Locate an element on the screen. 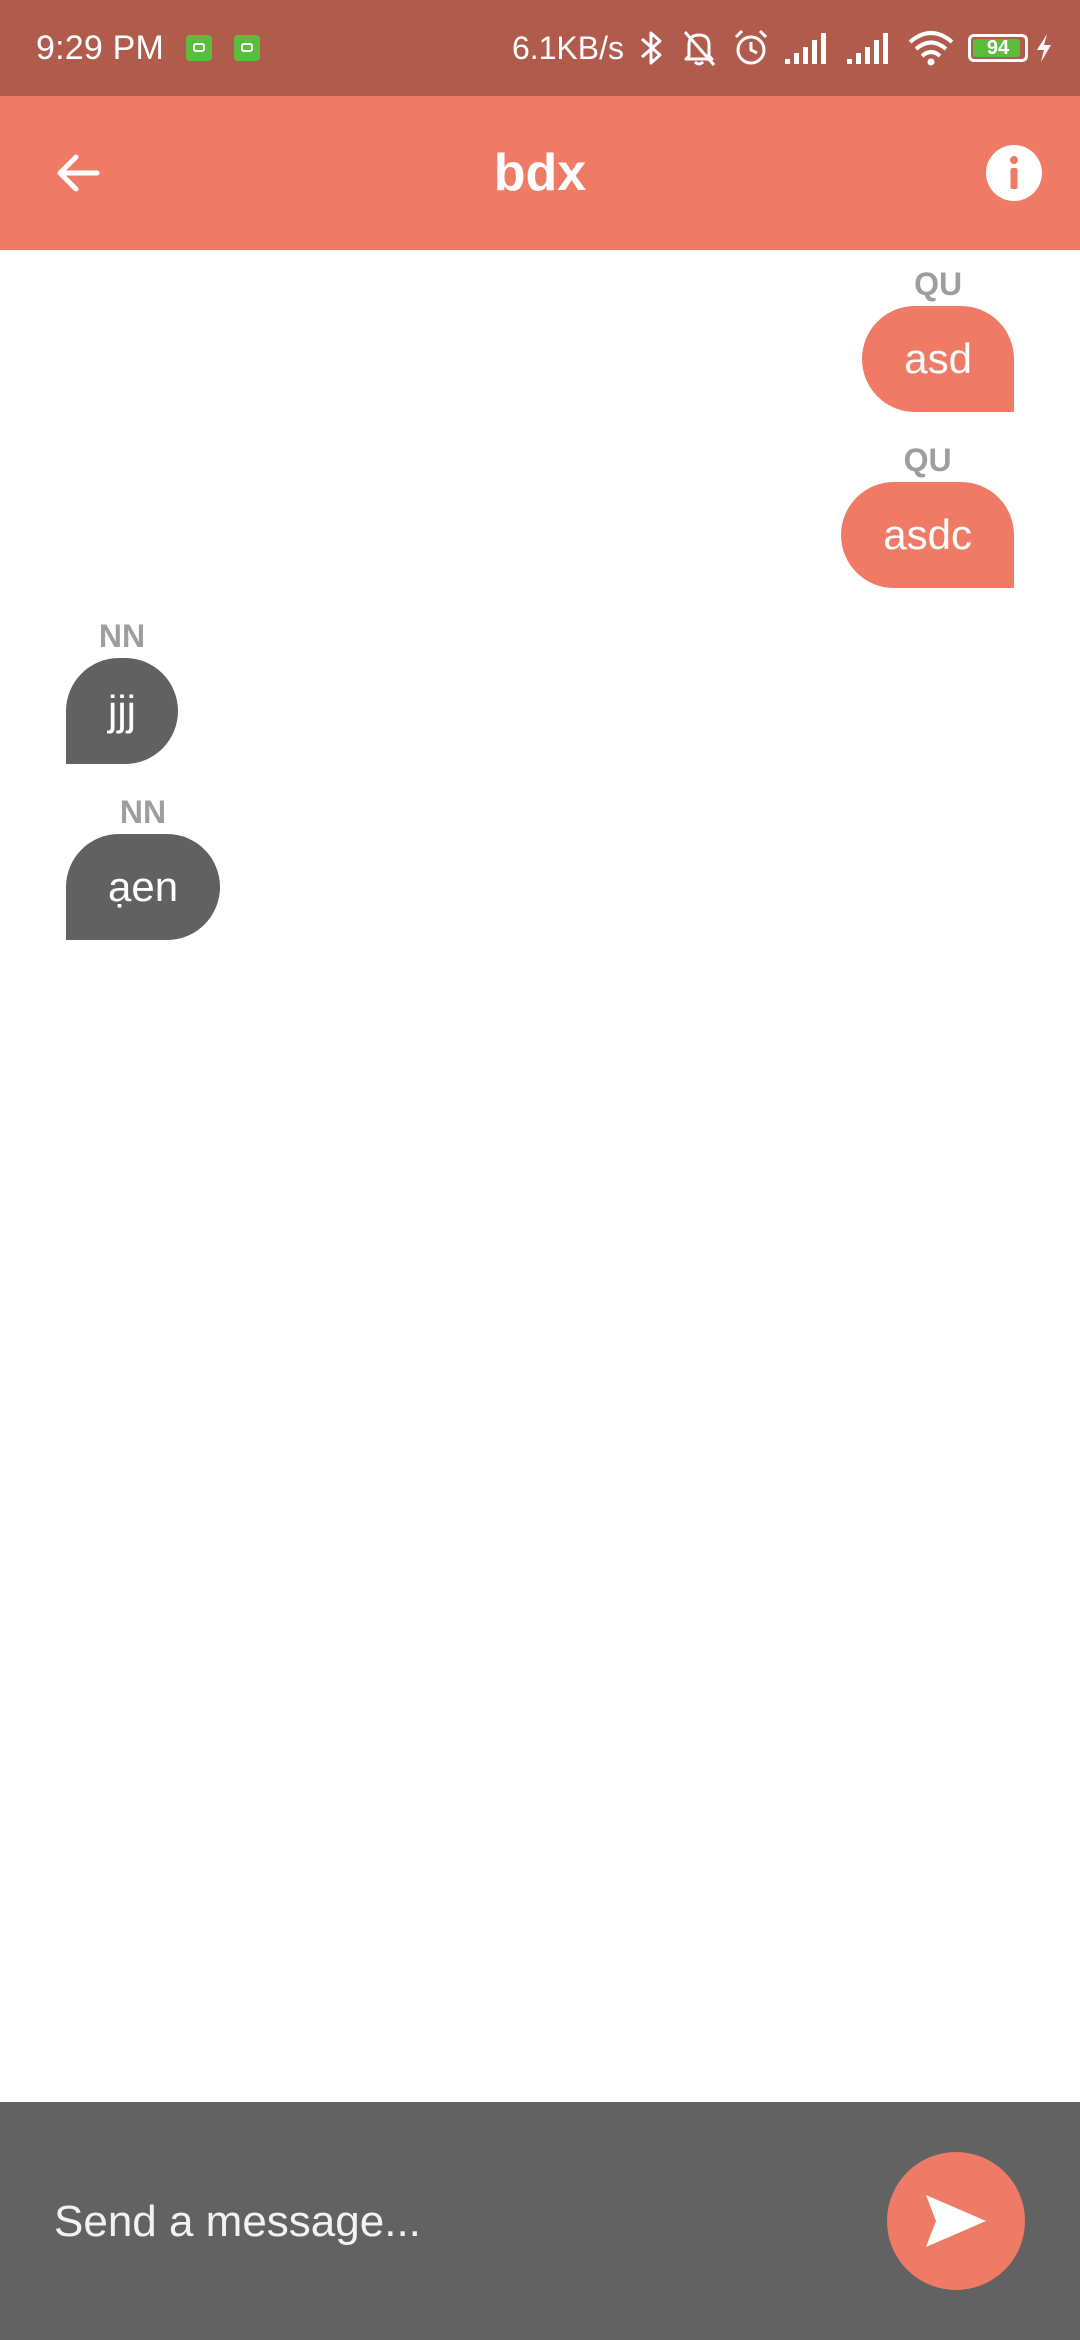 The image size is (1080, 2340). chat-title: bdx is located at coordinates (540, 173).